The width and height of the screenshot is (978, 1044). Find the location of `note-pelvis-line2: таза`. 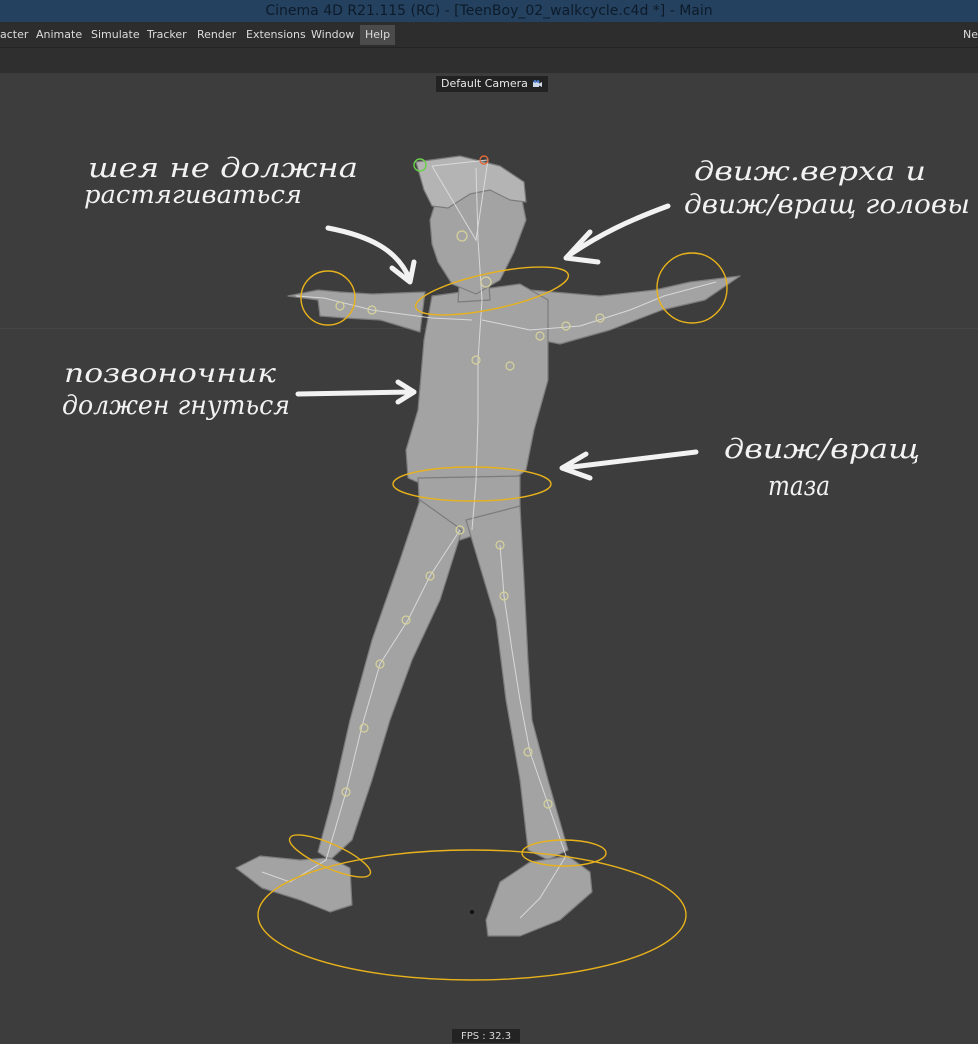

note-pelvis-line2: таза is located at coordinates (799, 486).